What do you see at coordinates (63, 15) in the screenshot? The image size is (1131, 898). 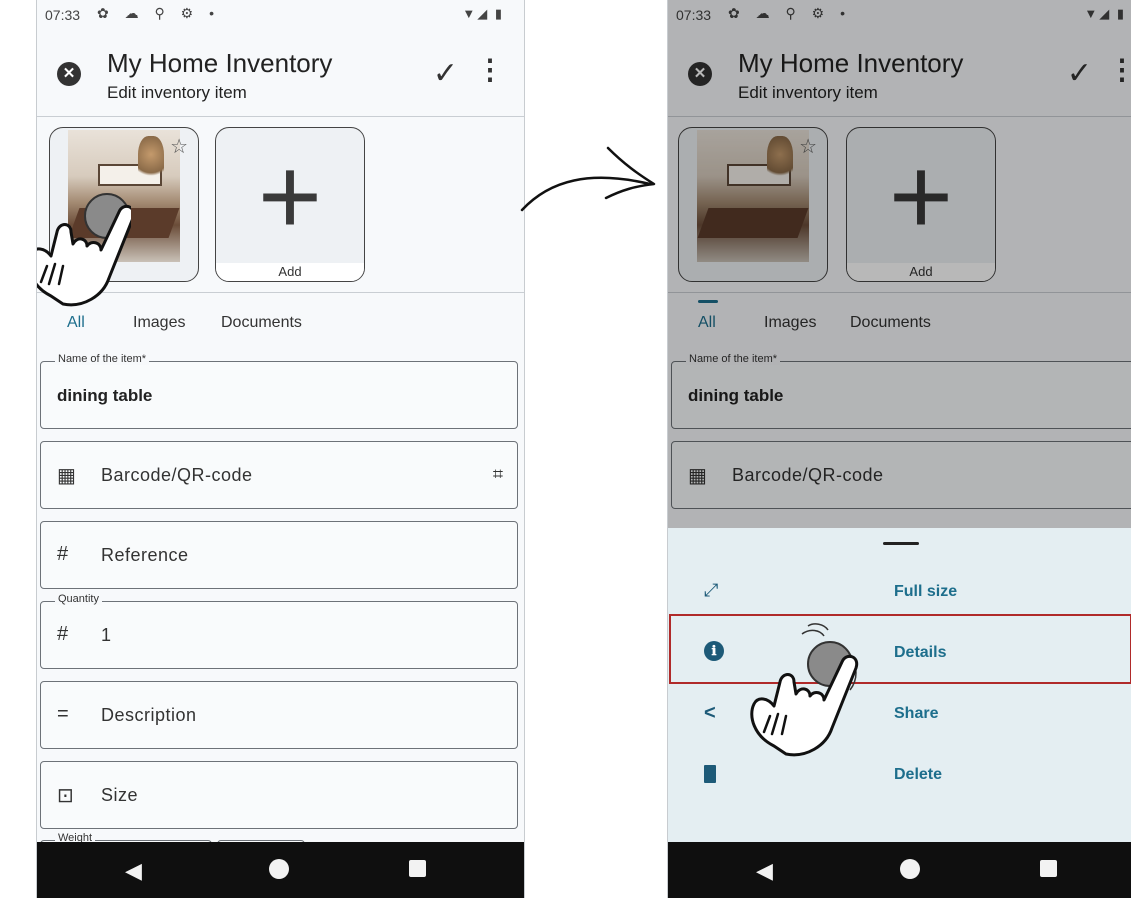 I see `status-time: 07:33` at bounding box center [63, 15].